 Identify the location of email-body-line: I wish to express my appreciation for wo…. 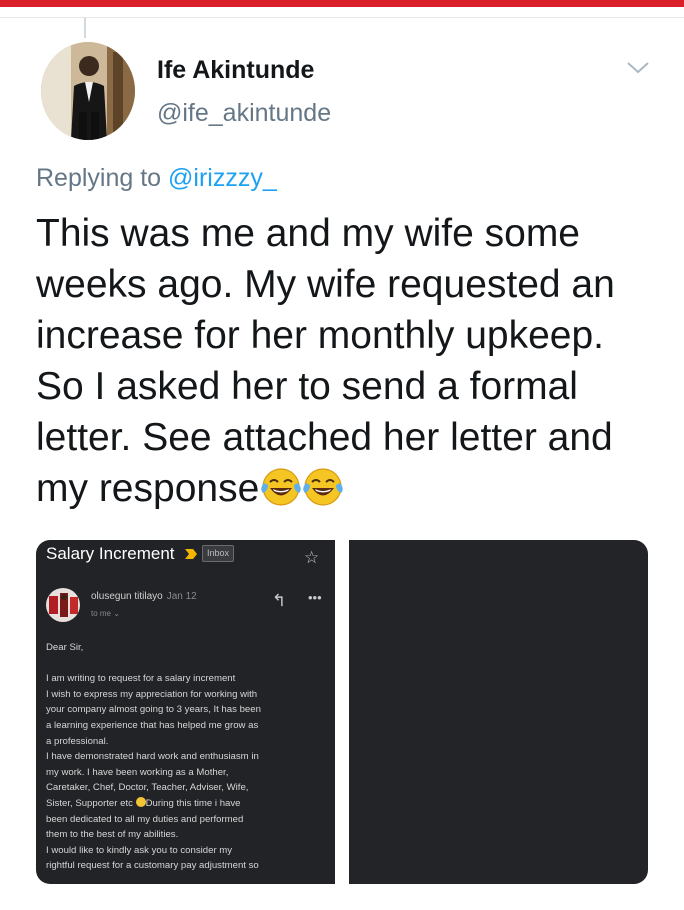
(152, 694).